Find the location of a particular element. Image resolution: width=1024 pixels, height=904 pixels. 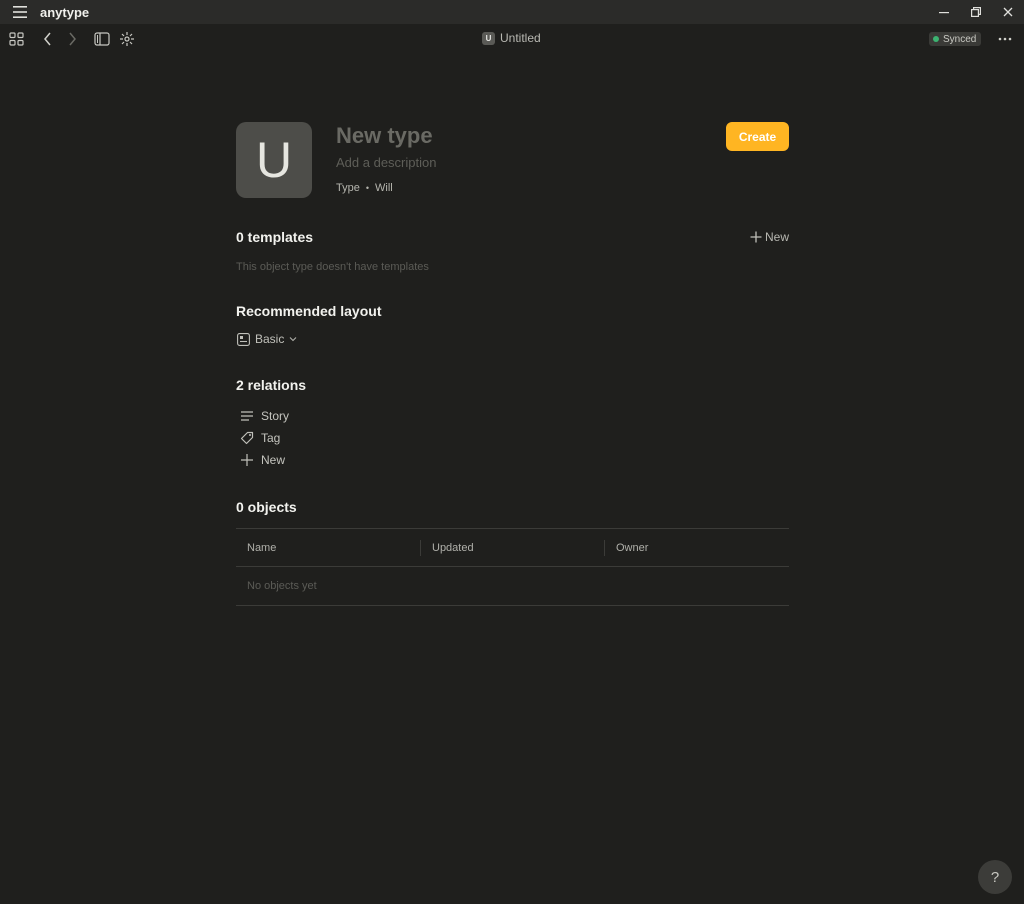

breadcrumb: U Untitled is located at coordinates (511, 38).